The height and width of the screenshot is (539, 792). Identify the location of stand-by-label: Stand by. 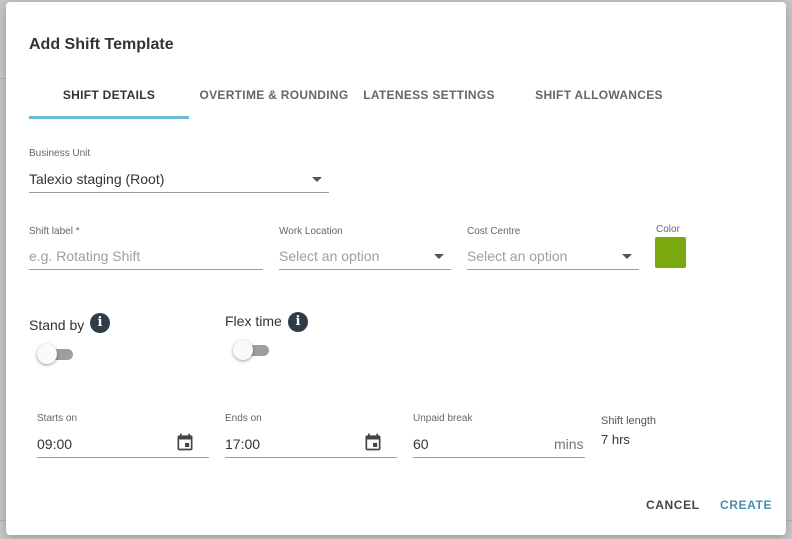
(57, 325).